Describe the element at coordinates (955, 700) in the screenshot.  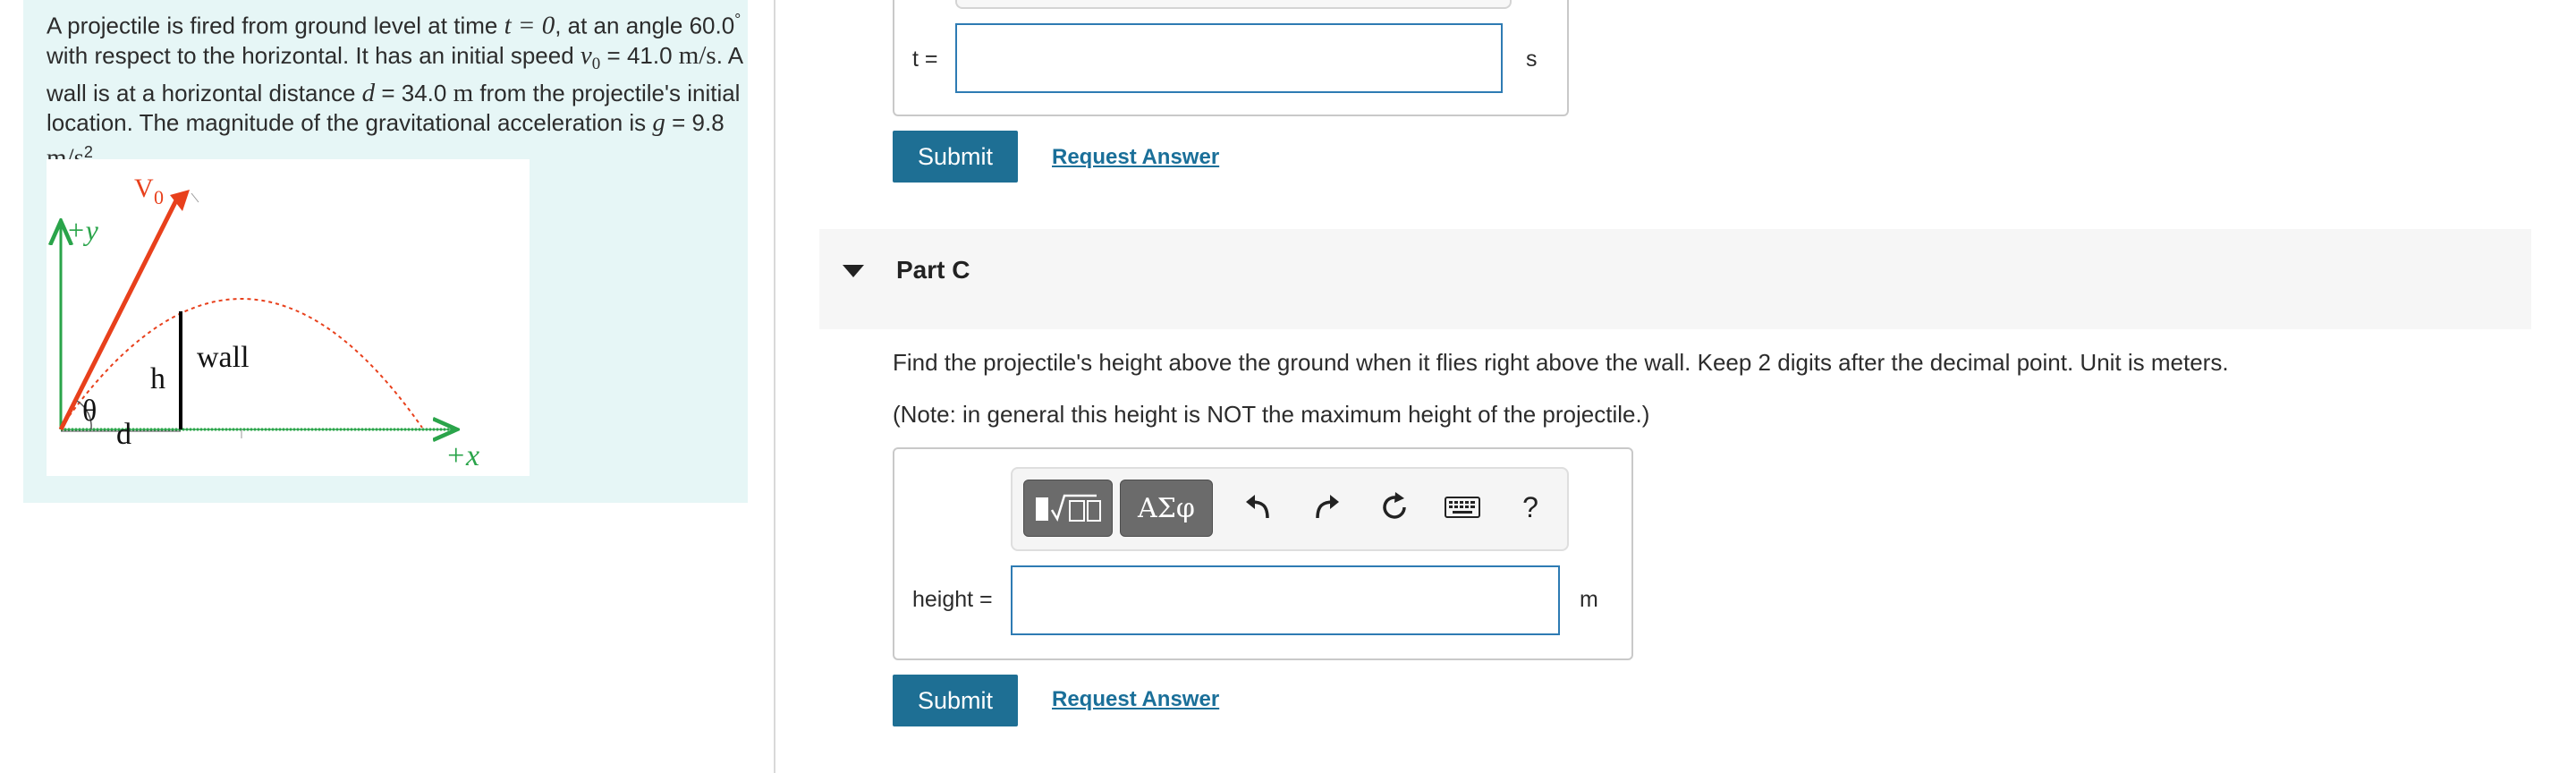
I see `part-c-submit-button: Submit` at that location.